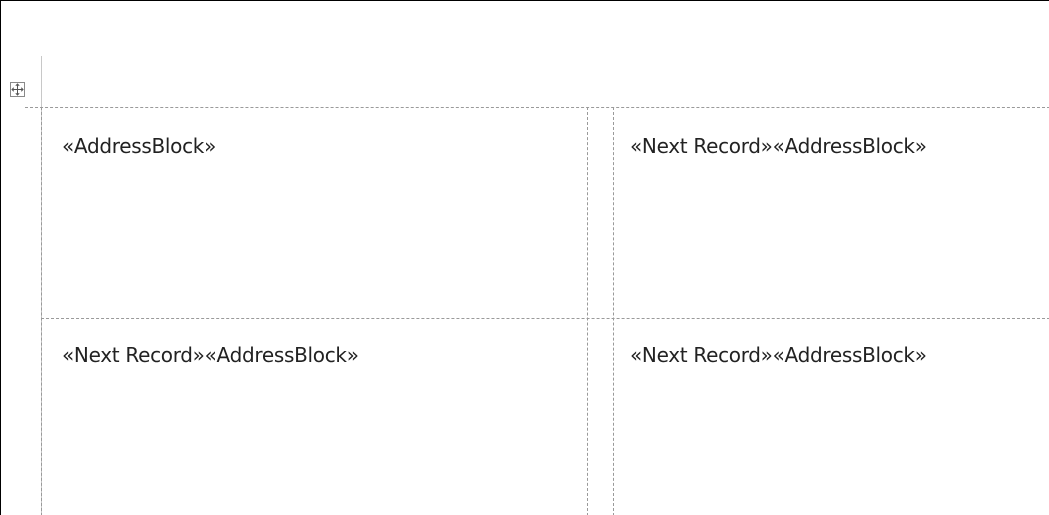  I want to click on table-move-handle, so click(17, 89).